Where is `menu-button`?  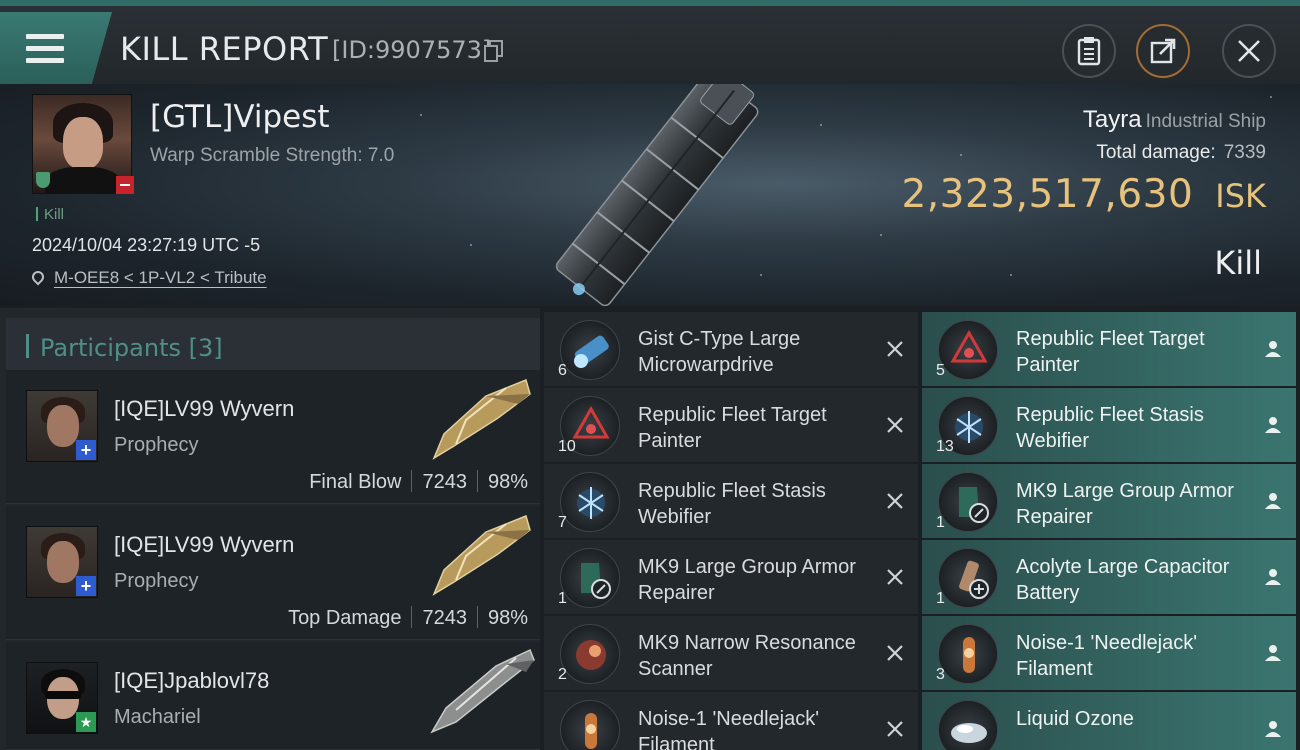 menu-button is located at coordinates (56, 48).